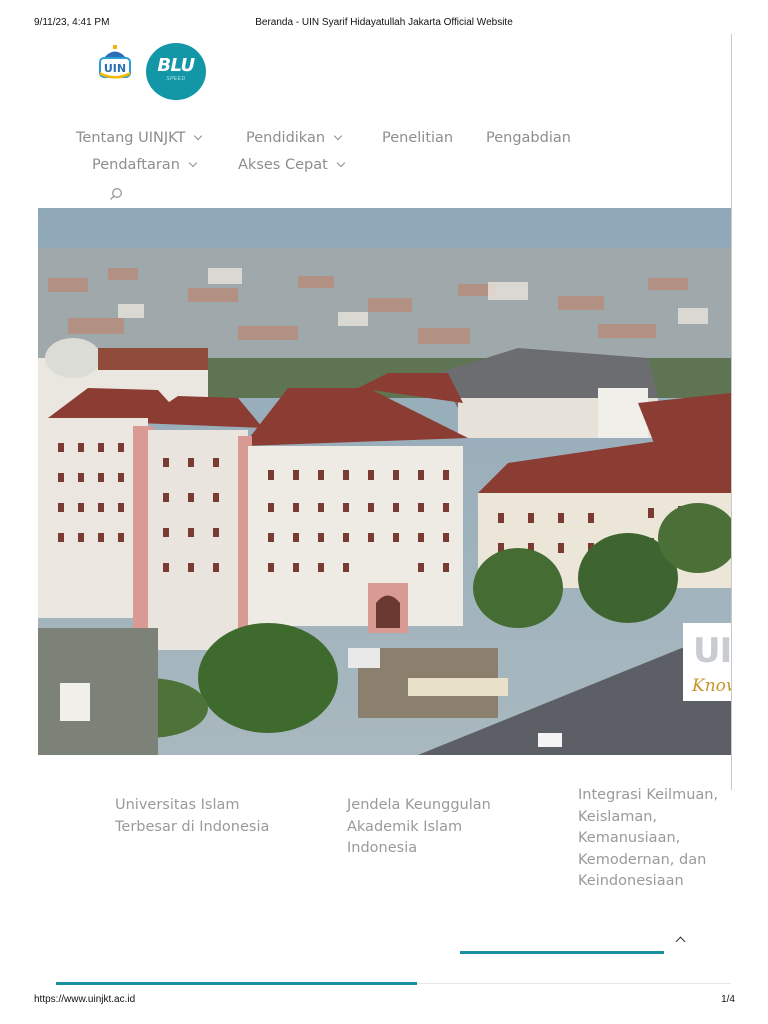 This screenshot has width=768, height=1024. Describe the element at coordinates (728, 999) in the screenshot. I see `print-page-number: 1/4` at that location.